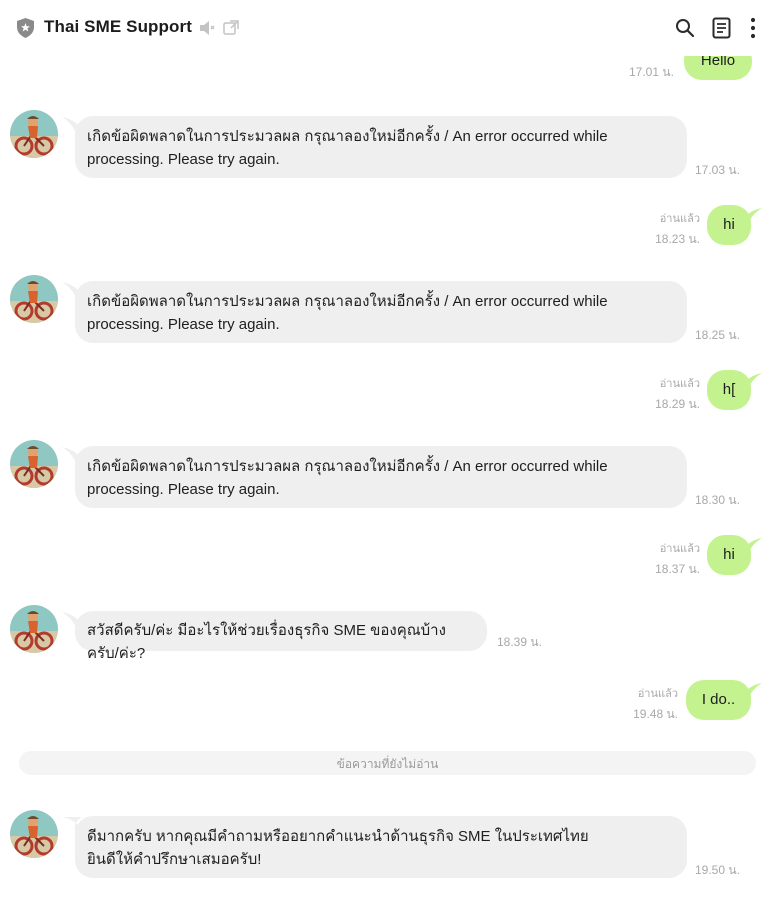  I want to click on search-icon, so click(685, 28).